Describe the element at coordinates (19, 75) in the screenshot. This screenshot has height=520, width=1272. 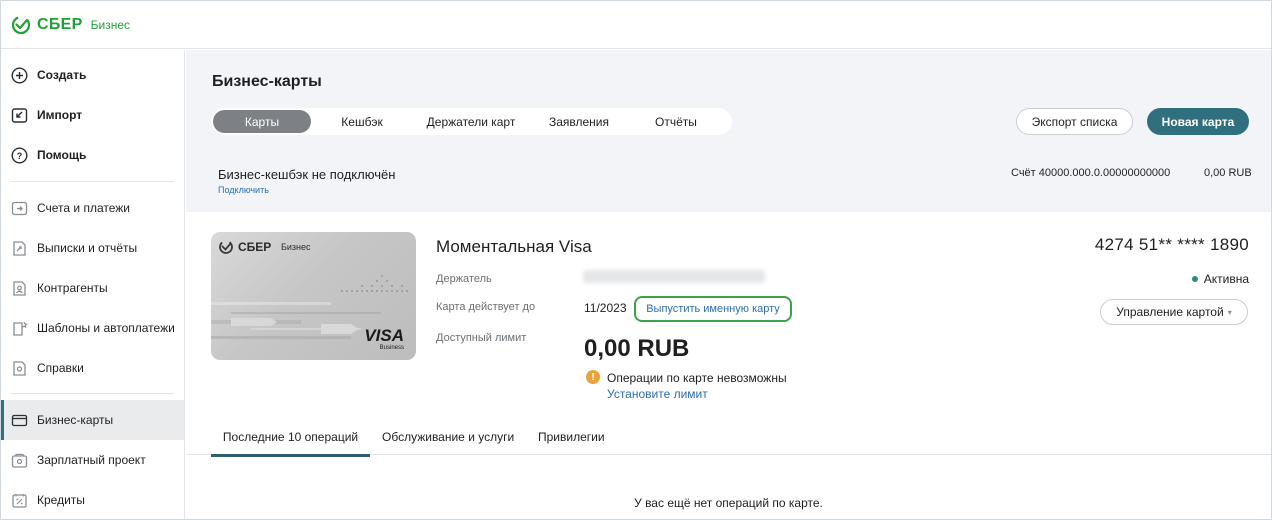
I see `plus-circle-icon` at that location.